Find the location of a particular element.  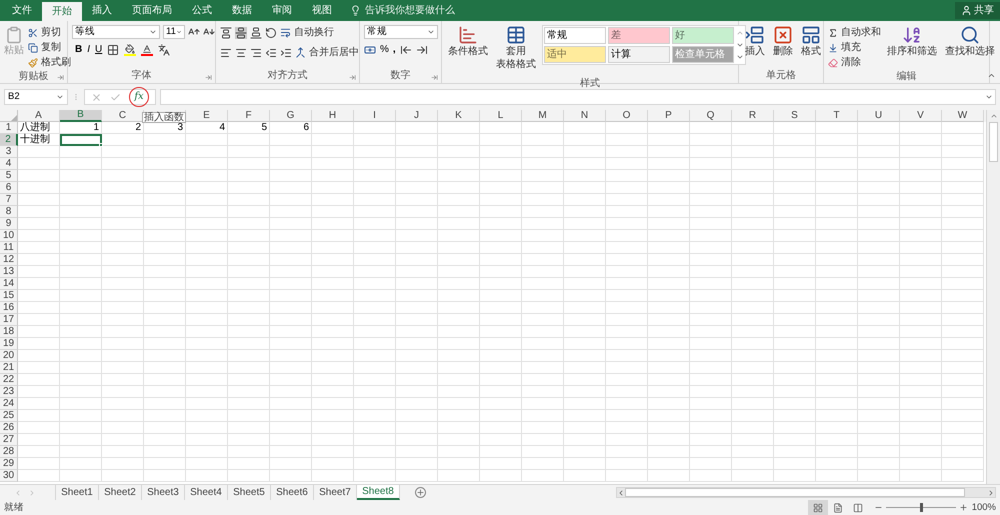

table-format-button: 套用 表格格式 is located at coordinates (516, 52).